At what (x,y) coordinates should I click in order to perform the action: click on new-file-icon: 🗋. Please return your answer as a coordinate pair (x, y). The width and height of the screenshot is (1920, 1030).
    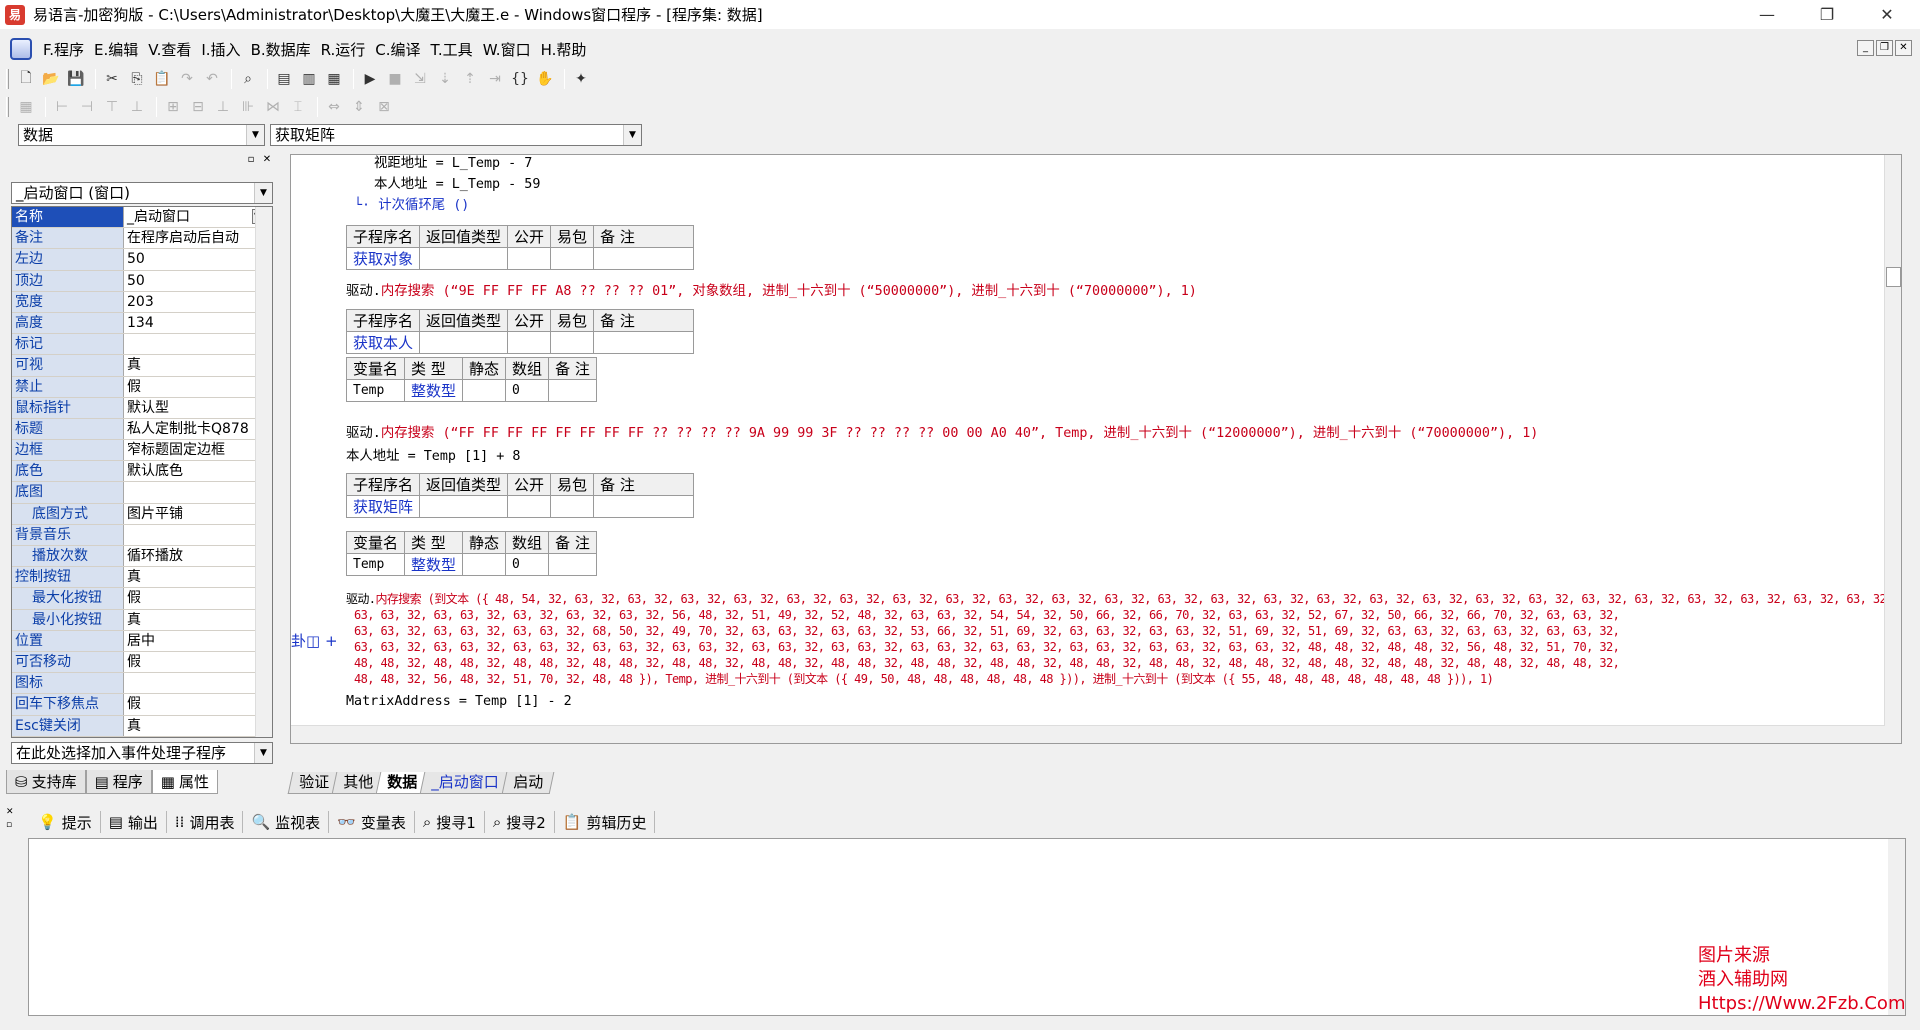
    Looking at the image, I should click on (26, 79).